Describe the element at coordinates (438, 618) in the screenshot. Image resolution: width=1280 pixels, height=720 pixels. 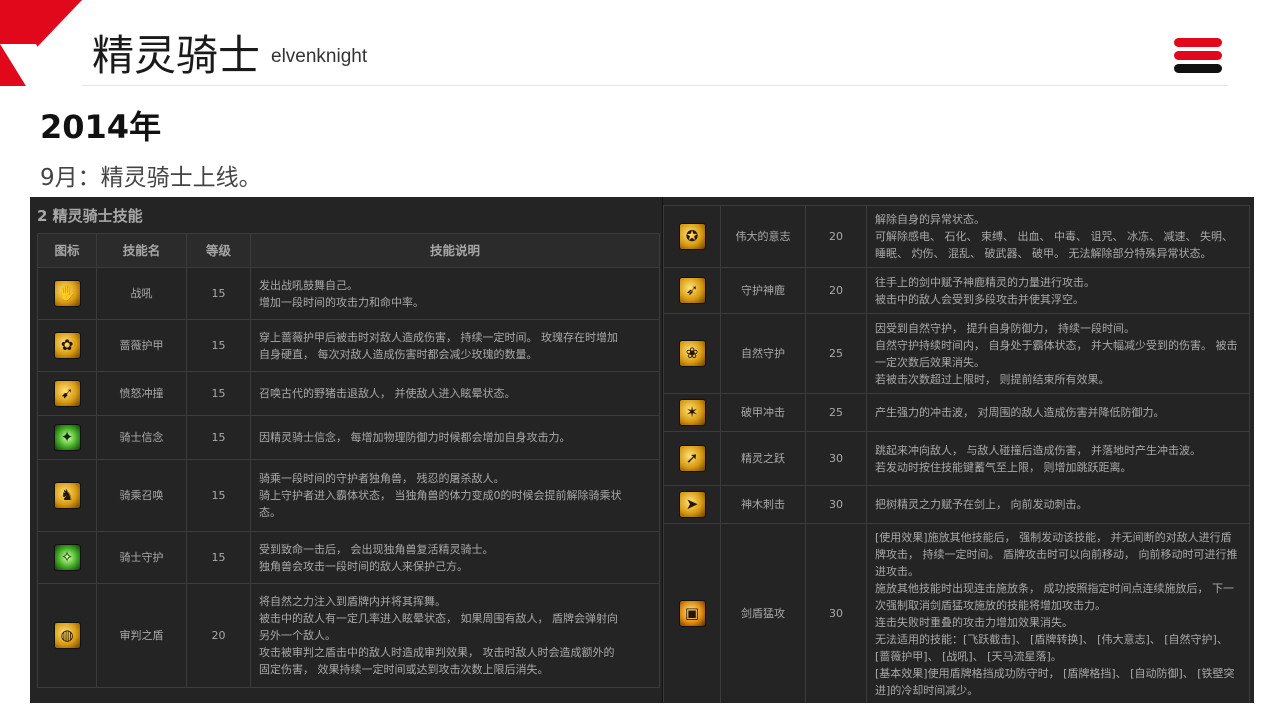
I see `description-line: 被击中的敌人有一定几率进入眩晕状态， 如果周围有敌人， 盾牌会弹射向` at that location.